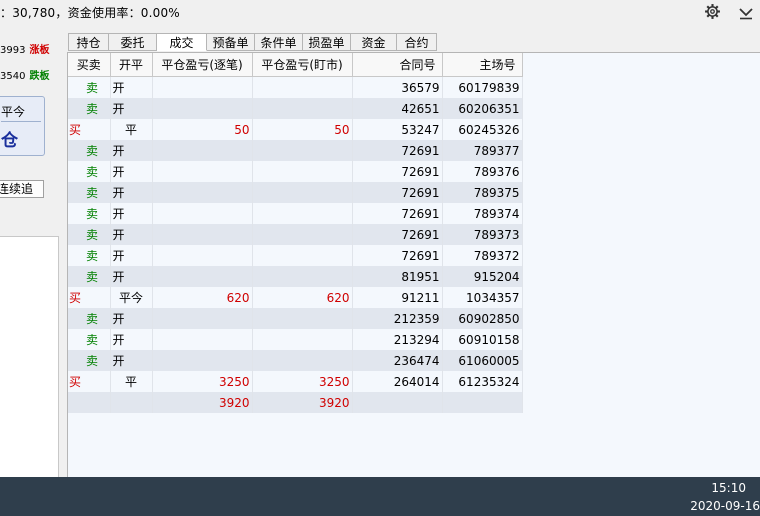 This screenshot has width=760, height=516. Describe the element at coordinates (746, 12) in the screenshot. I see `chevron-down-icon` at that location.